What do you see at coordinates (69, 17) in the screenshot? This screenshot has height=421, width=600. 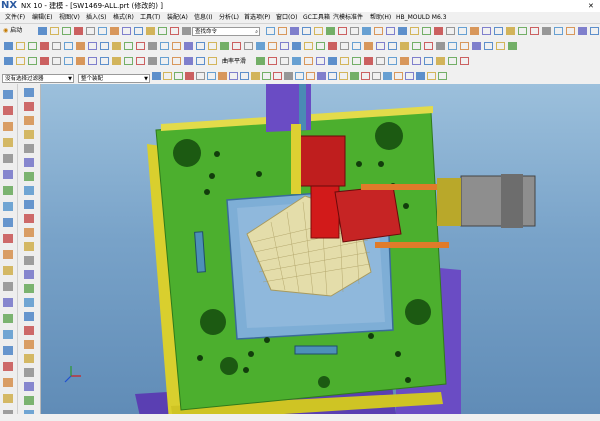 I see `menu-view: 视图(V)` at bounding box center [69, 17].